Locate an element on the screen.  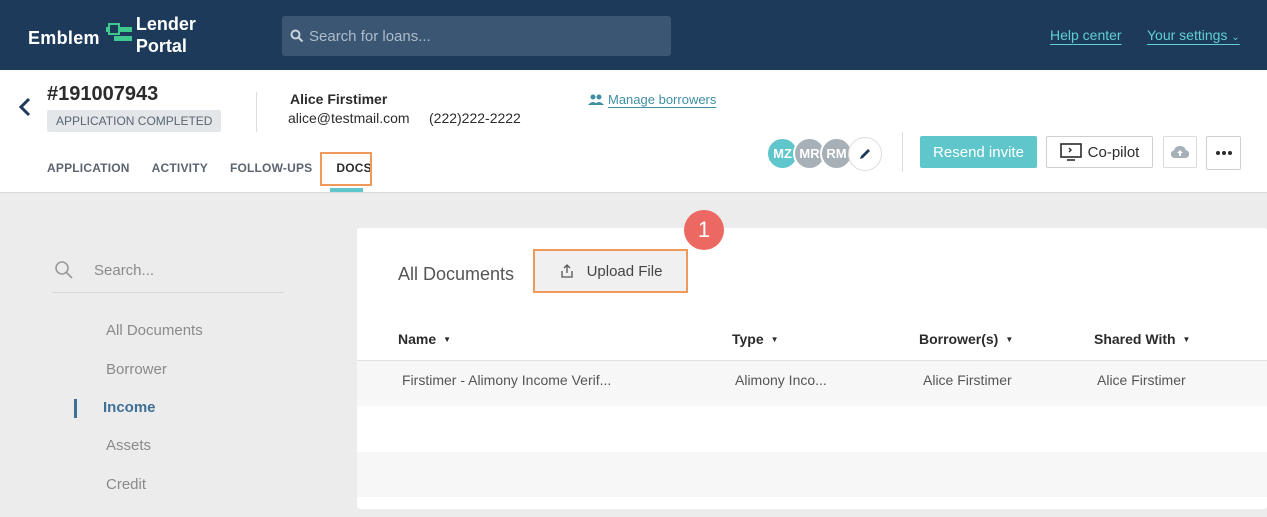
sidebar-item-borrower: Borrower is located at coordinates (136, 369).